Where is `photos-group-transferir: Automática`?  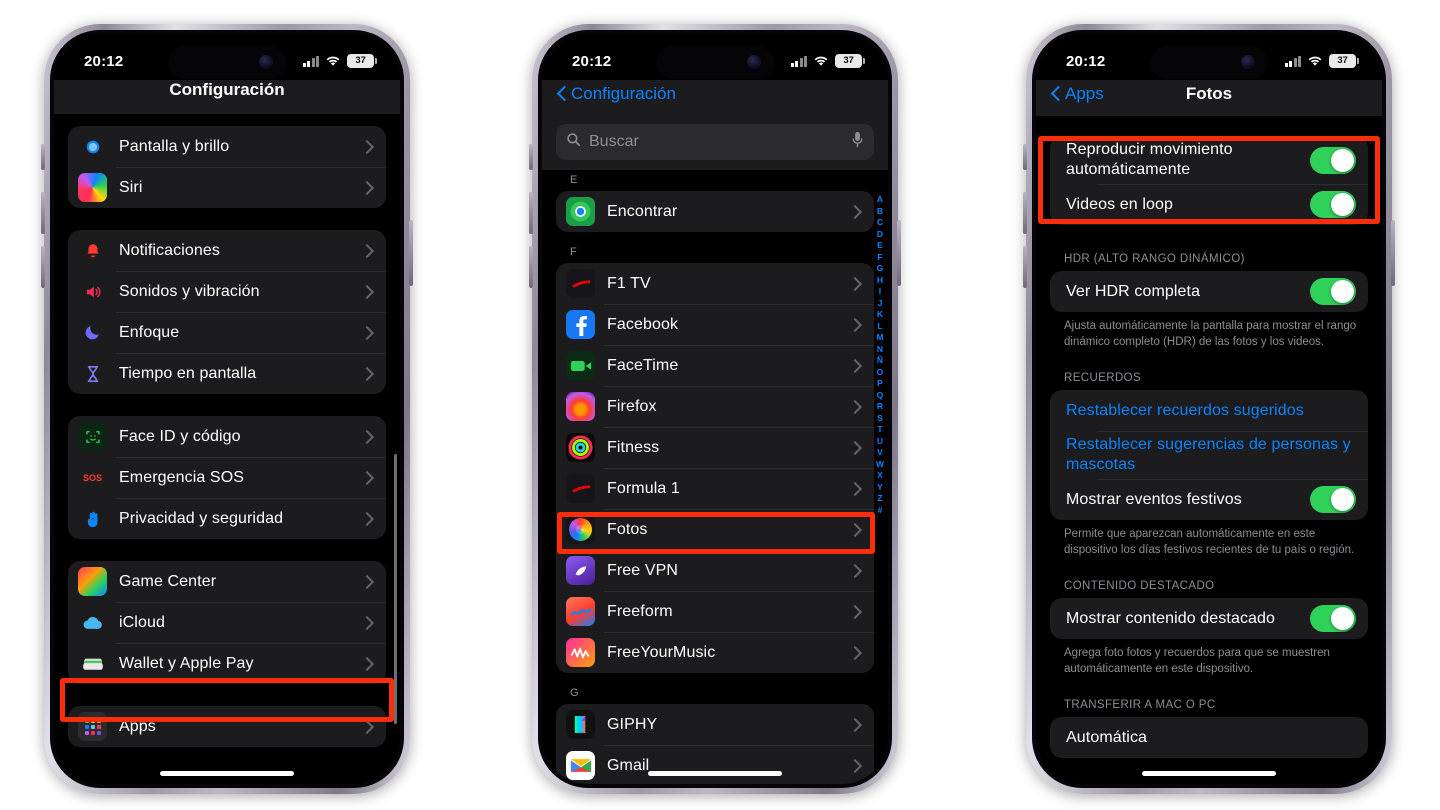 photos-group-transferir: Automática is located at coordinates (1209, 738).